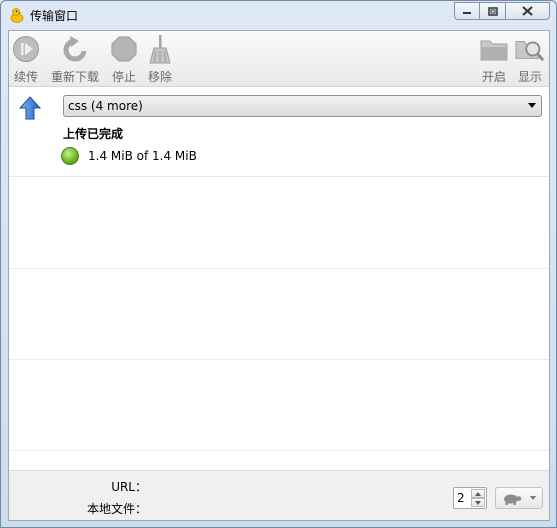 The width and height of the screenshot is (557, 528). What do you see at coordinates (159, 77) in the screenshot?
I see `remove-label: 移除` at bounding box center [159, 77].